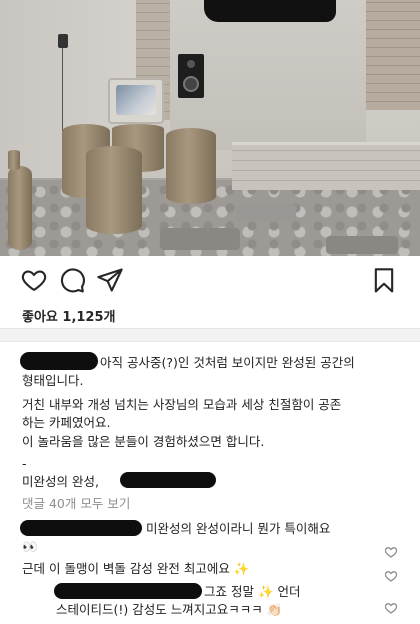 The image size is (420, 624). Describe the element at coordinates (168, 480) in the screenshot. I see `redacted-hashtag` at that location.